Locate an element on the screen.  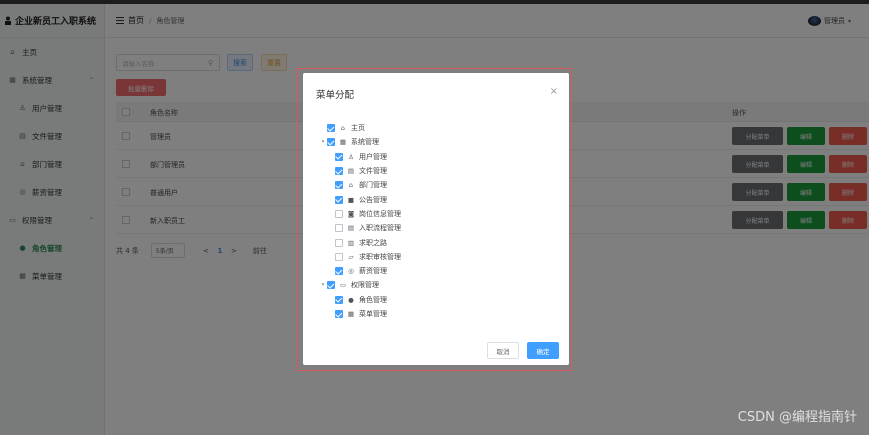
home-icon: ⌂ is located at coordinates (343, 128).